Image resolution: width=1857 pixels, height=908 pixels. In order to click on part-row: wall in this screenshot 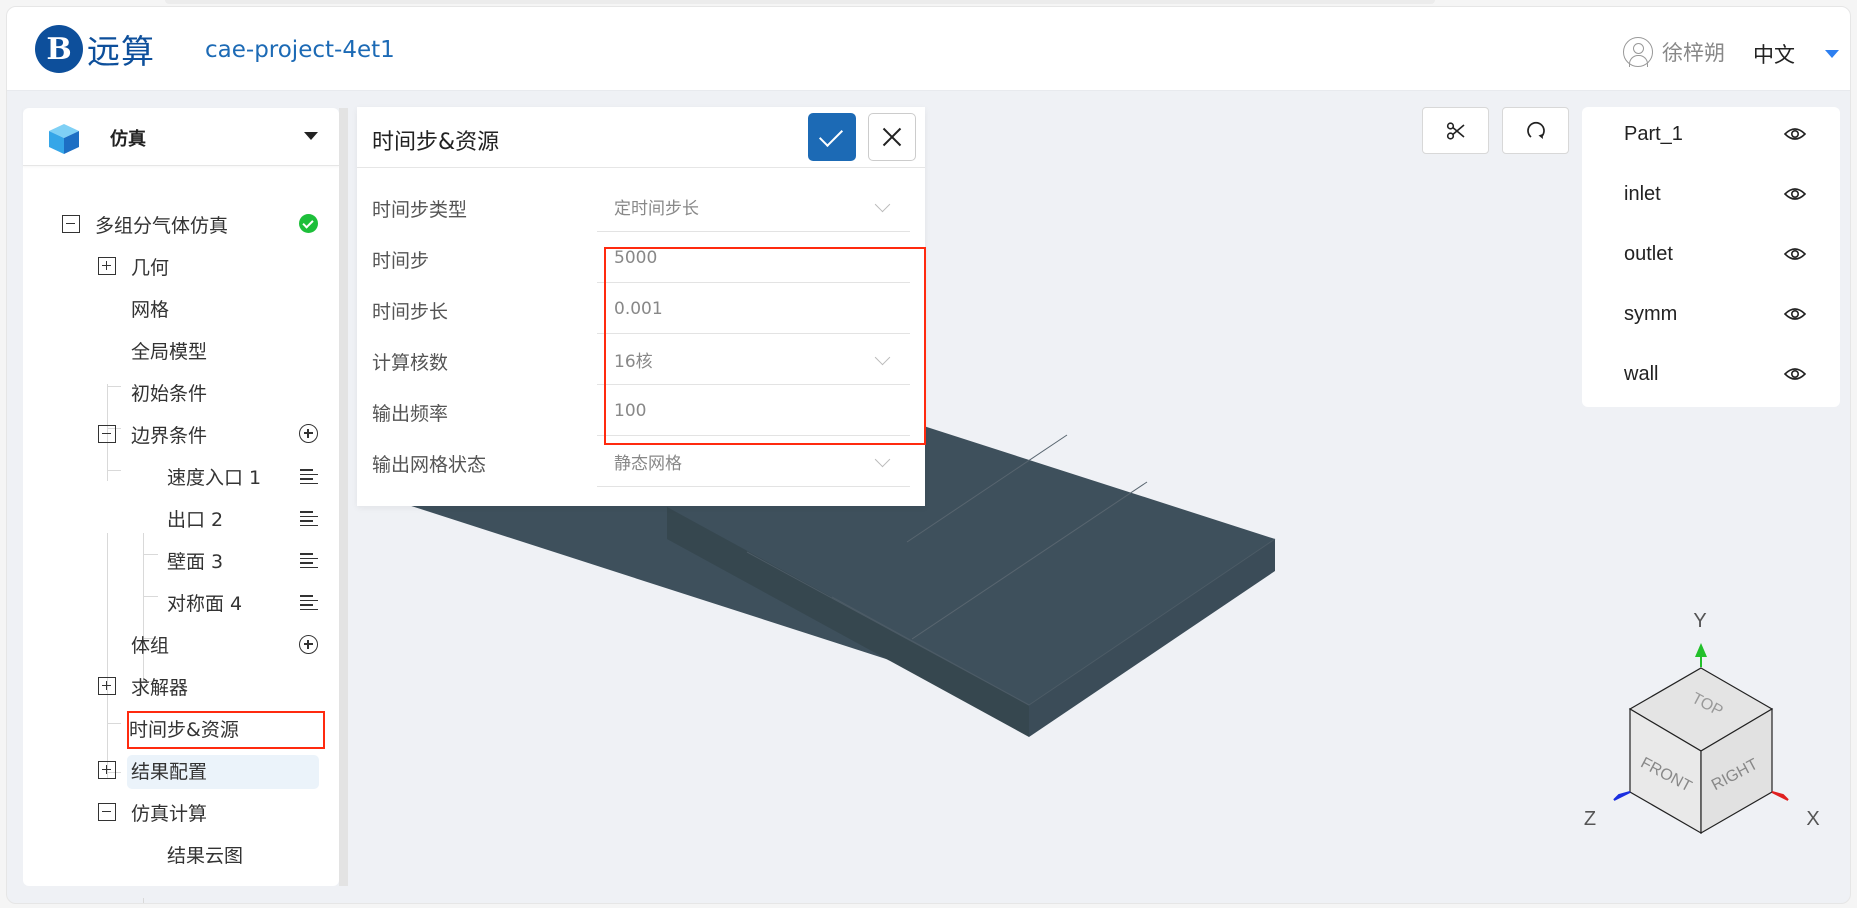, I will do `click(1711, 377)`.